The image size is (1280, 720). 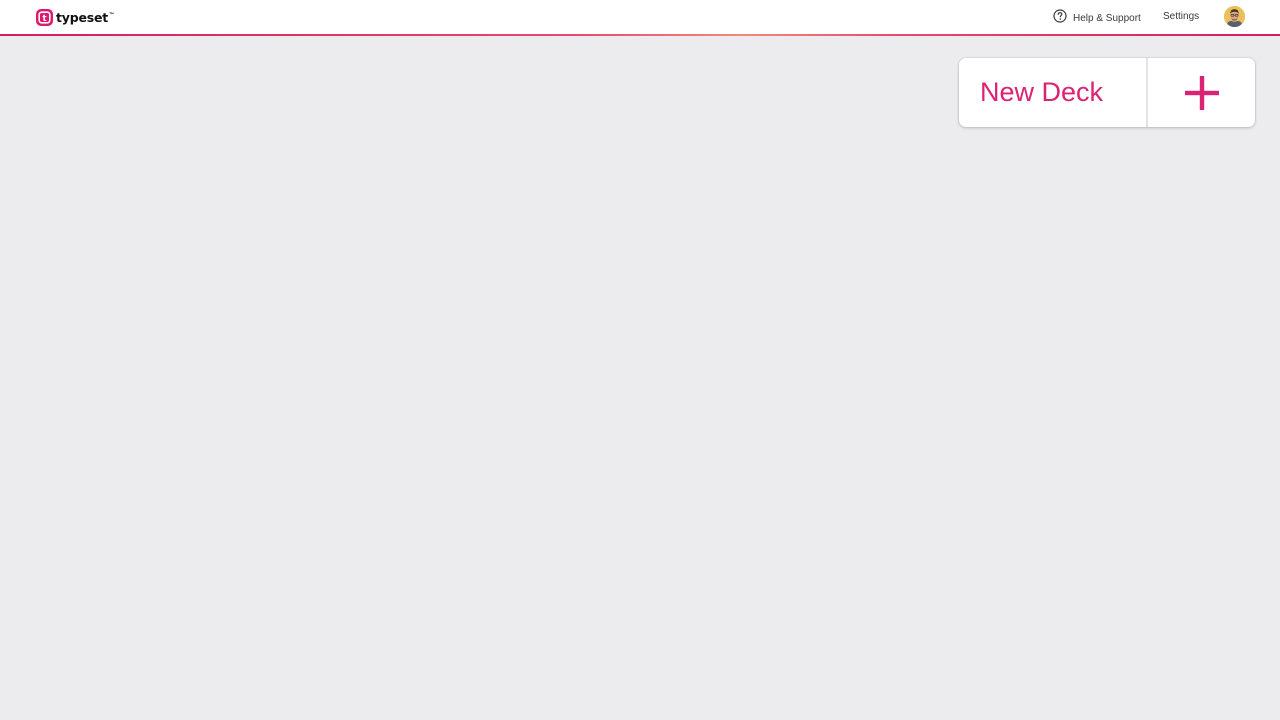 I want to click on question-circle-icon, so click(x=1060, y=18).